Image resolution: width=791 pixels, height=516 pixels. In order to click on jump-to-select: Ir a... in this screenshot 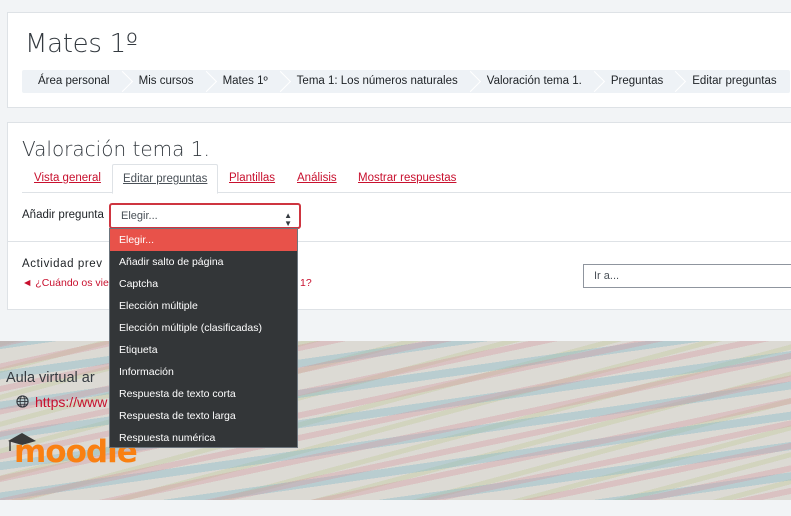, I will do `click(687, 276)`.